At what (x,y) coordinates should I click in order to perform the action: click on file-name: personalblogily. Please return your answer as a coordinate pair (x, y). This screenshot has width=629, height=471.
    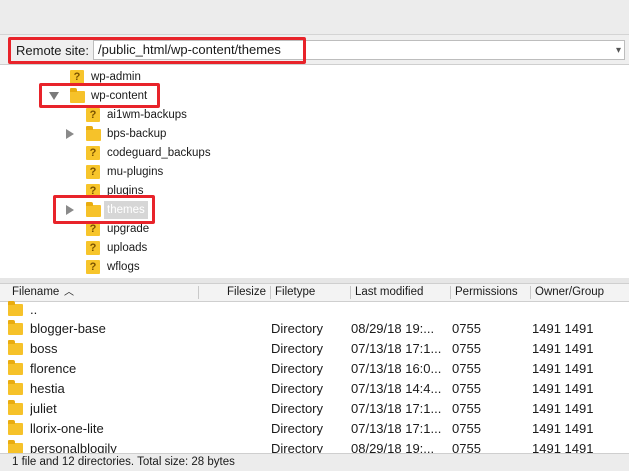
    Looking at the image, I should click on (73, 447).